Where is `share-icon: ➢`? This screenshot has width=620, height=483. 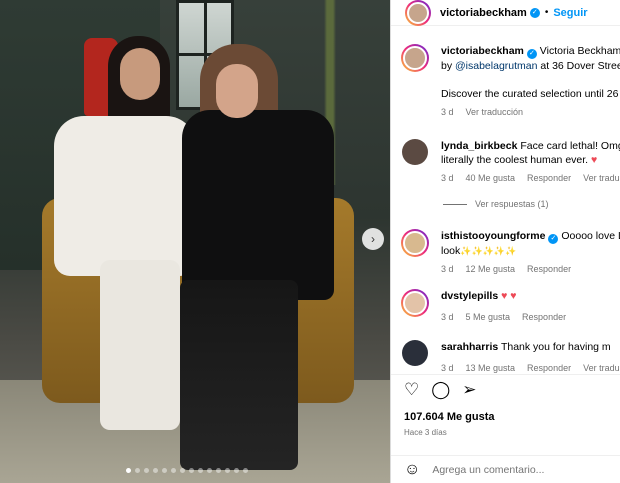 share-icon: ➢ is located at coordinates (469, 390).